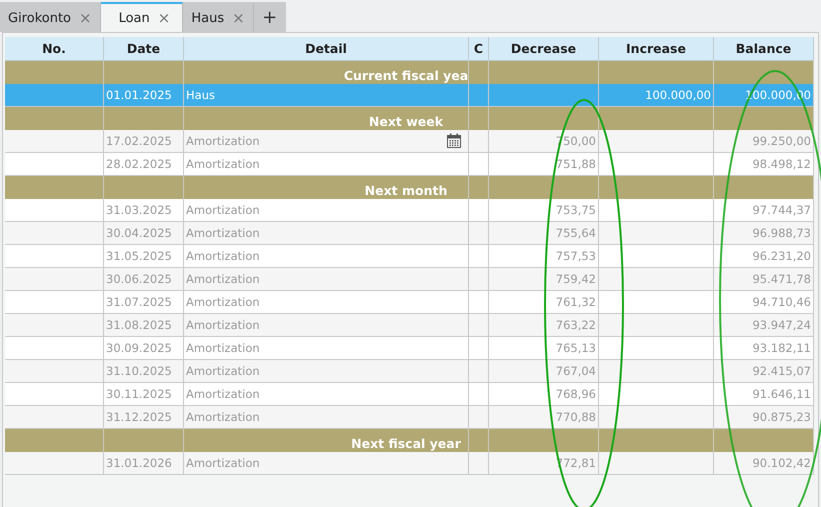 This screenshot has height=507, width=821. What do you see at coordinates (544, 49) in the screenshot?
I see `column-header: Decrease` at bounding box center [544, 49].